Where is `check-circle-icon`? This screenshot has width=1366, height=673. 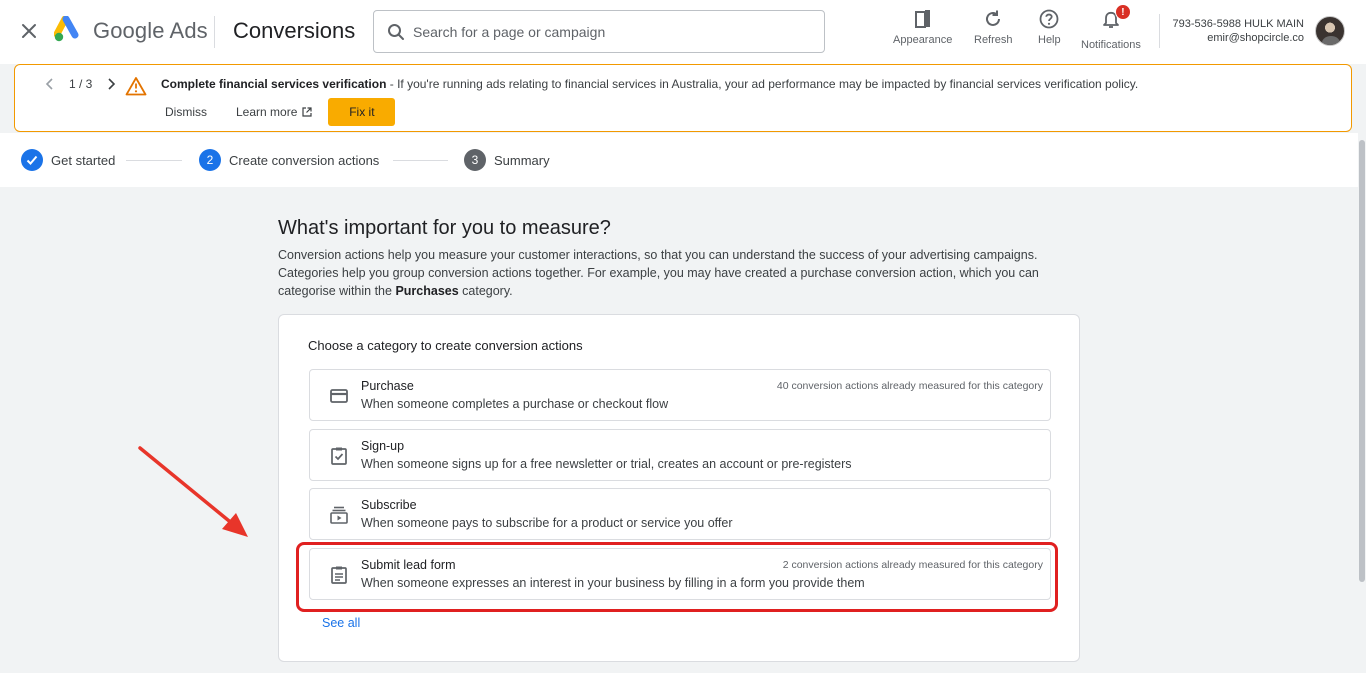 check-circle-icon is located at coordinates (32, 160).